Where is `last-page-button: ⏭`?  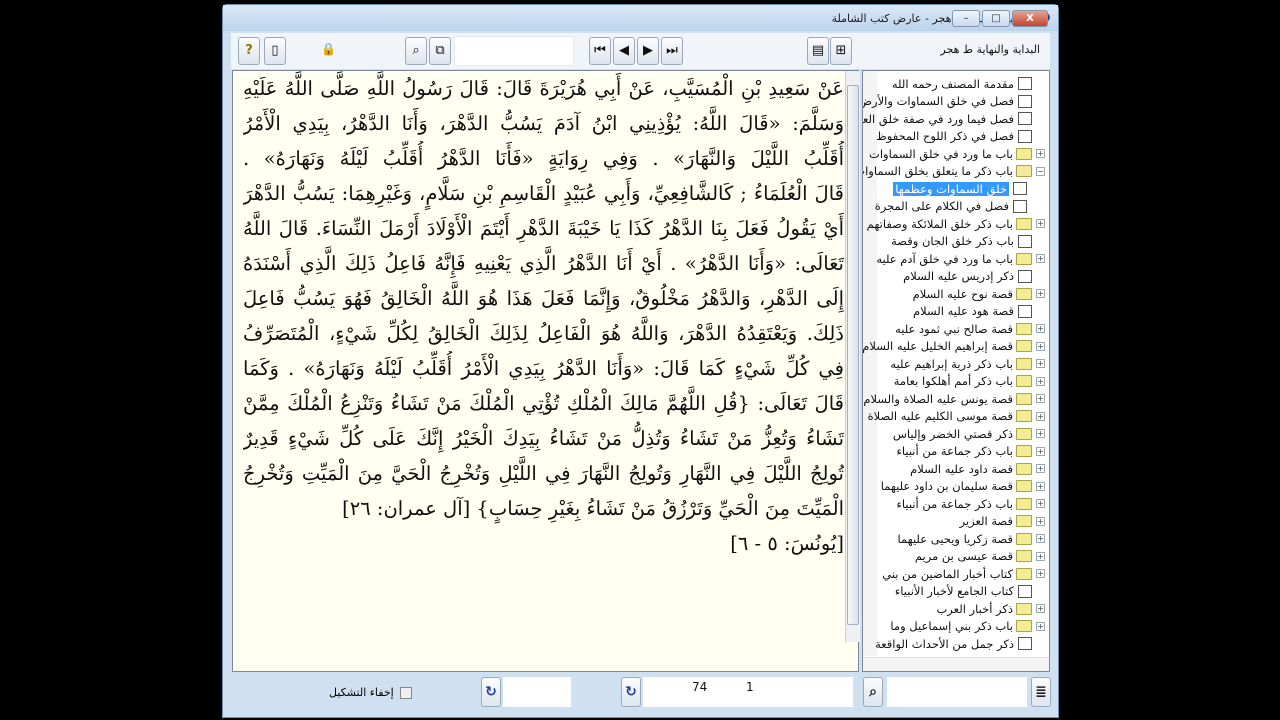
last-page-button: ⏭ is located at coordinates (672, 51).